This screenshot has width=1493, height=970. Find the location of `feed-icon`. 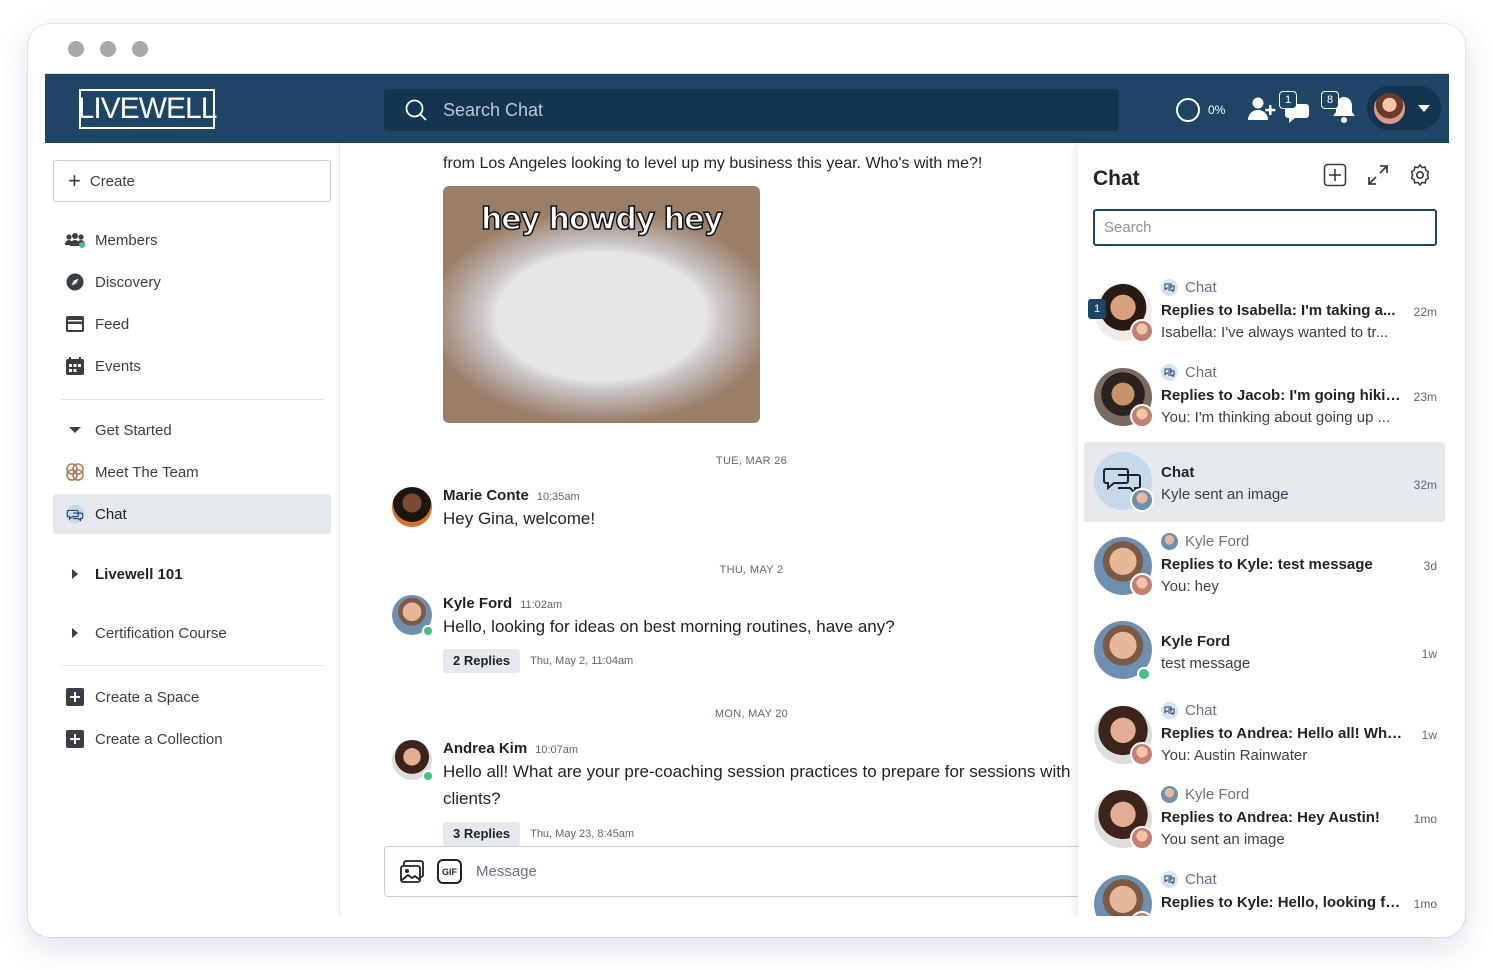

feed-icon is located at coordinates (75, 324).